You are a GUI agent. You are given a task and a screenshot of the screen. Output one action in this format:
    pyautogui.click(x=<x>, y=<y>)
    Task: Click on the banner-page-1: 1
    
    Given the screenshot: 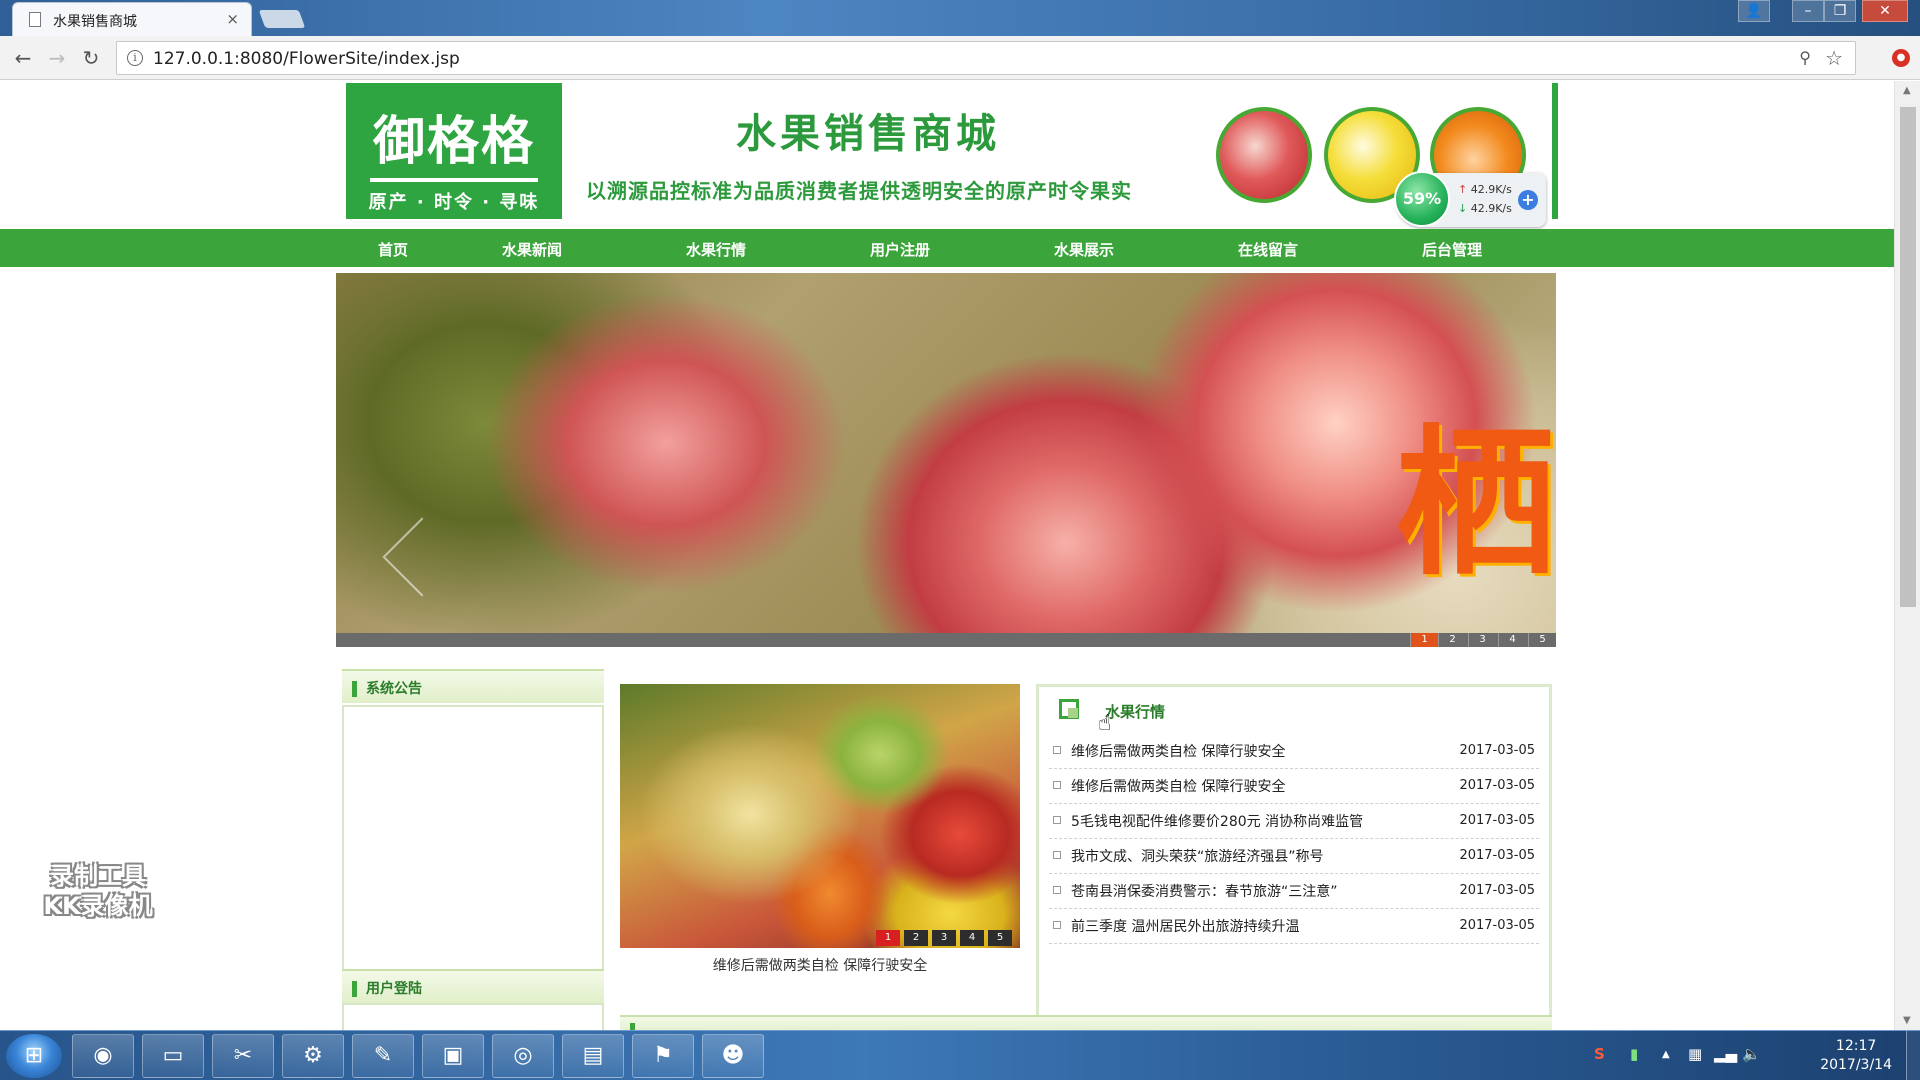 What is the action you would take?
    pyautogui.click(x=1424, y=640)
    